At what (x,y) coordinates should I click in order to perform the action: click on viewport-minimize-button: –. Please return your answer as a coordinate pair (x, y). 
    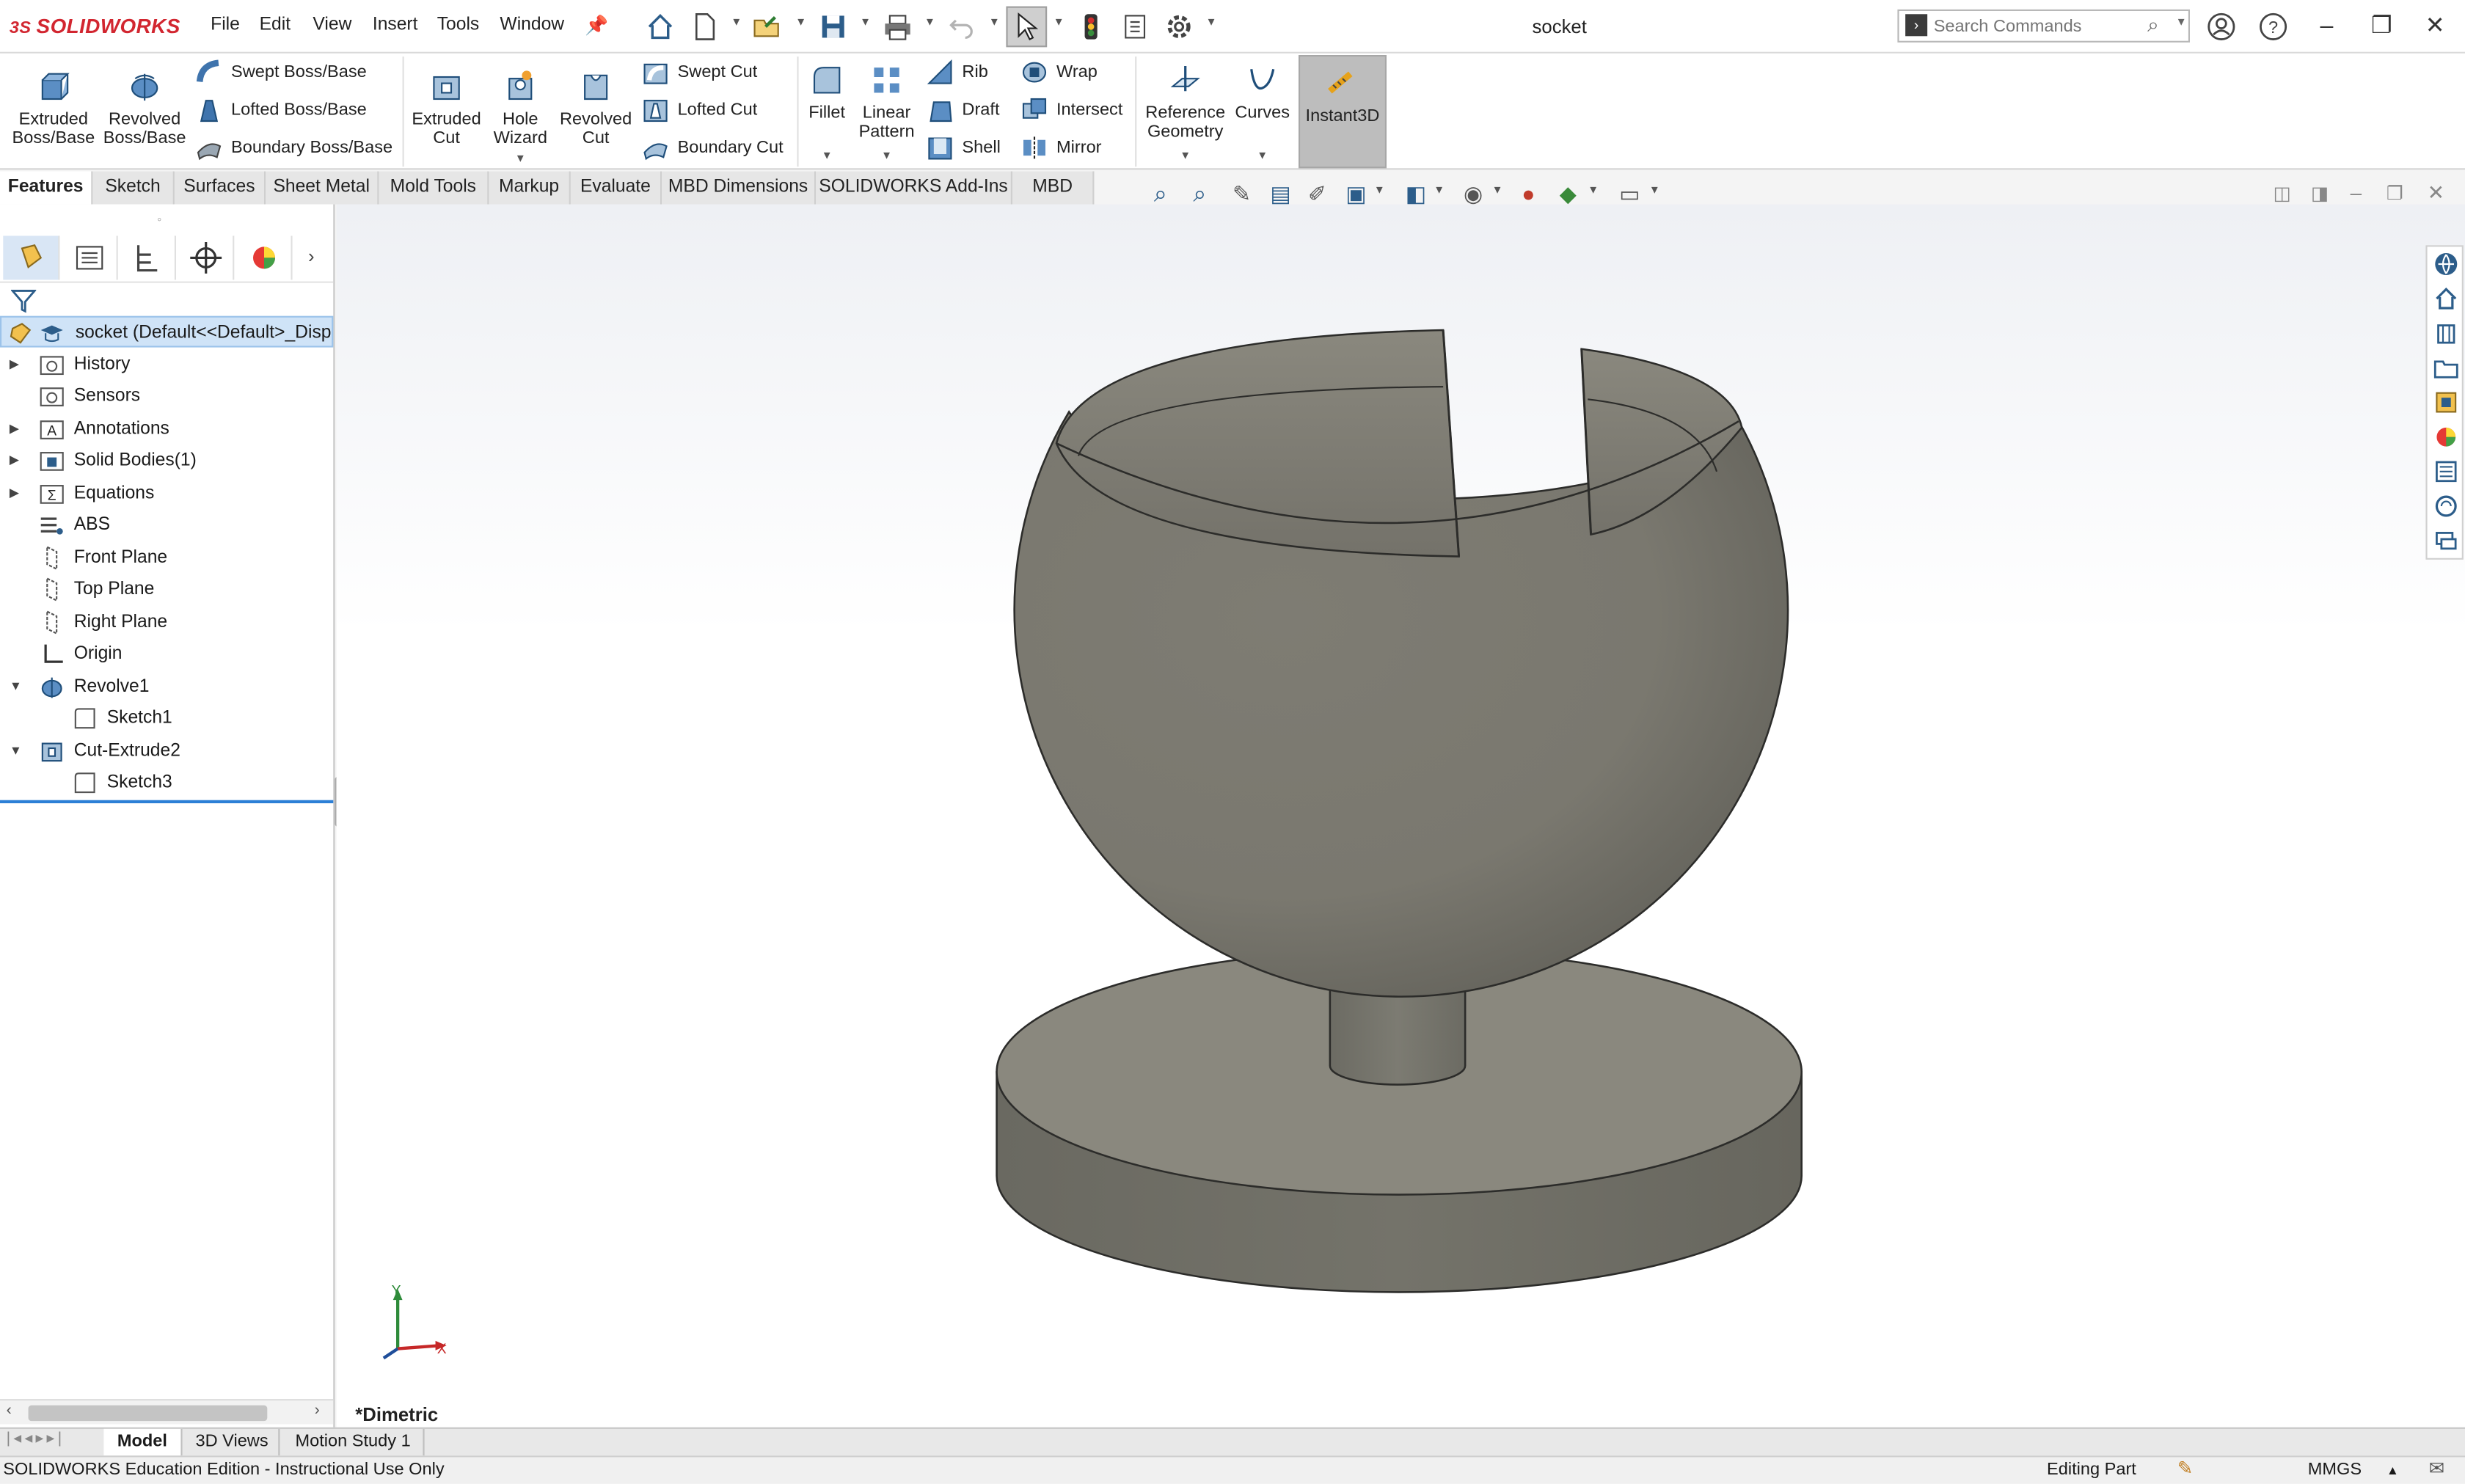
    Looking at the image, I should click on (2356, 192).